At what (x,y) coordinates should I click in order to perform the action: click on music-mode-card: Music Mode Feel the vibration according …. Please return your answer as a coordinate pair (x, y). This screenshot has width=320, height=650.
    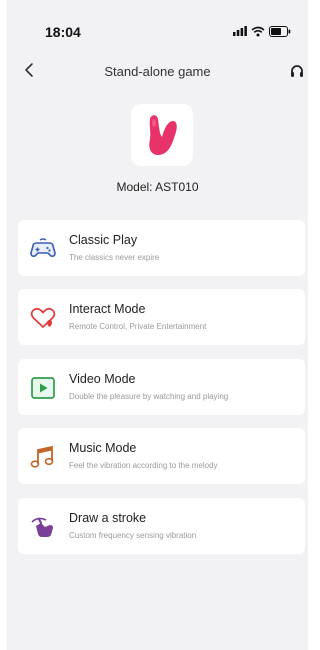
    Looking at the image, I should click on (161, 456).